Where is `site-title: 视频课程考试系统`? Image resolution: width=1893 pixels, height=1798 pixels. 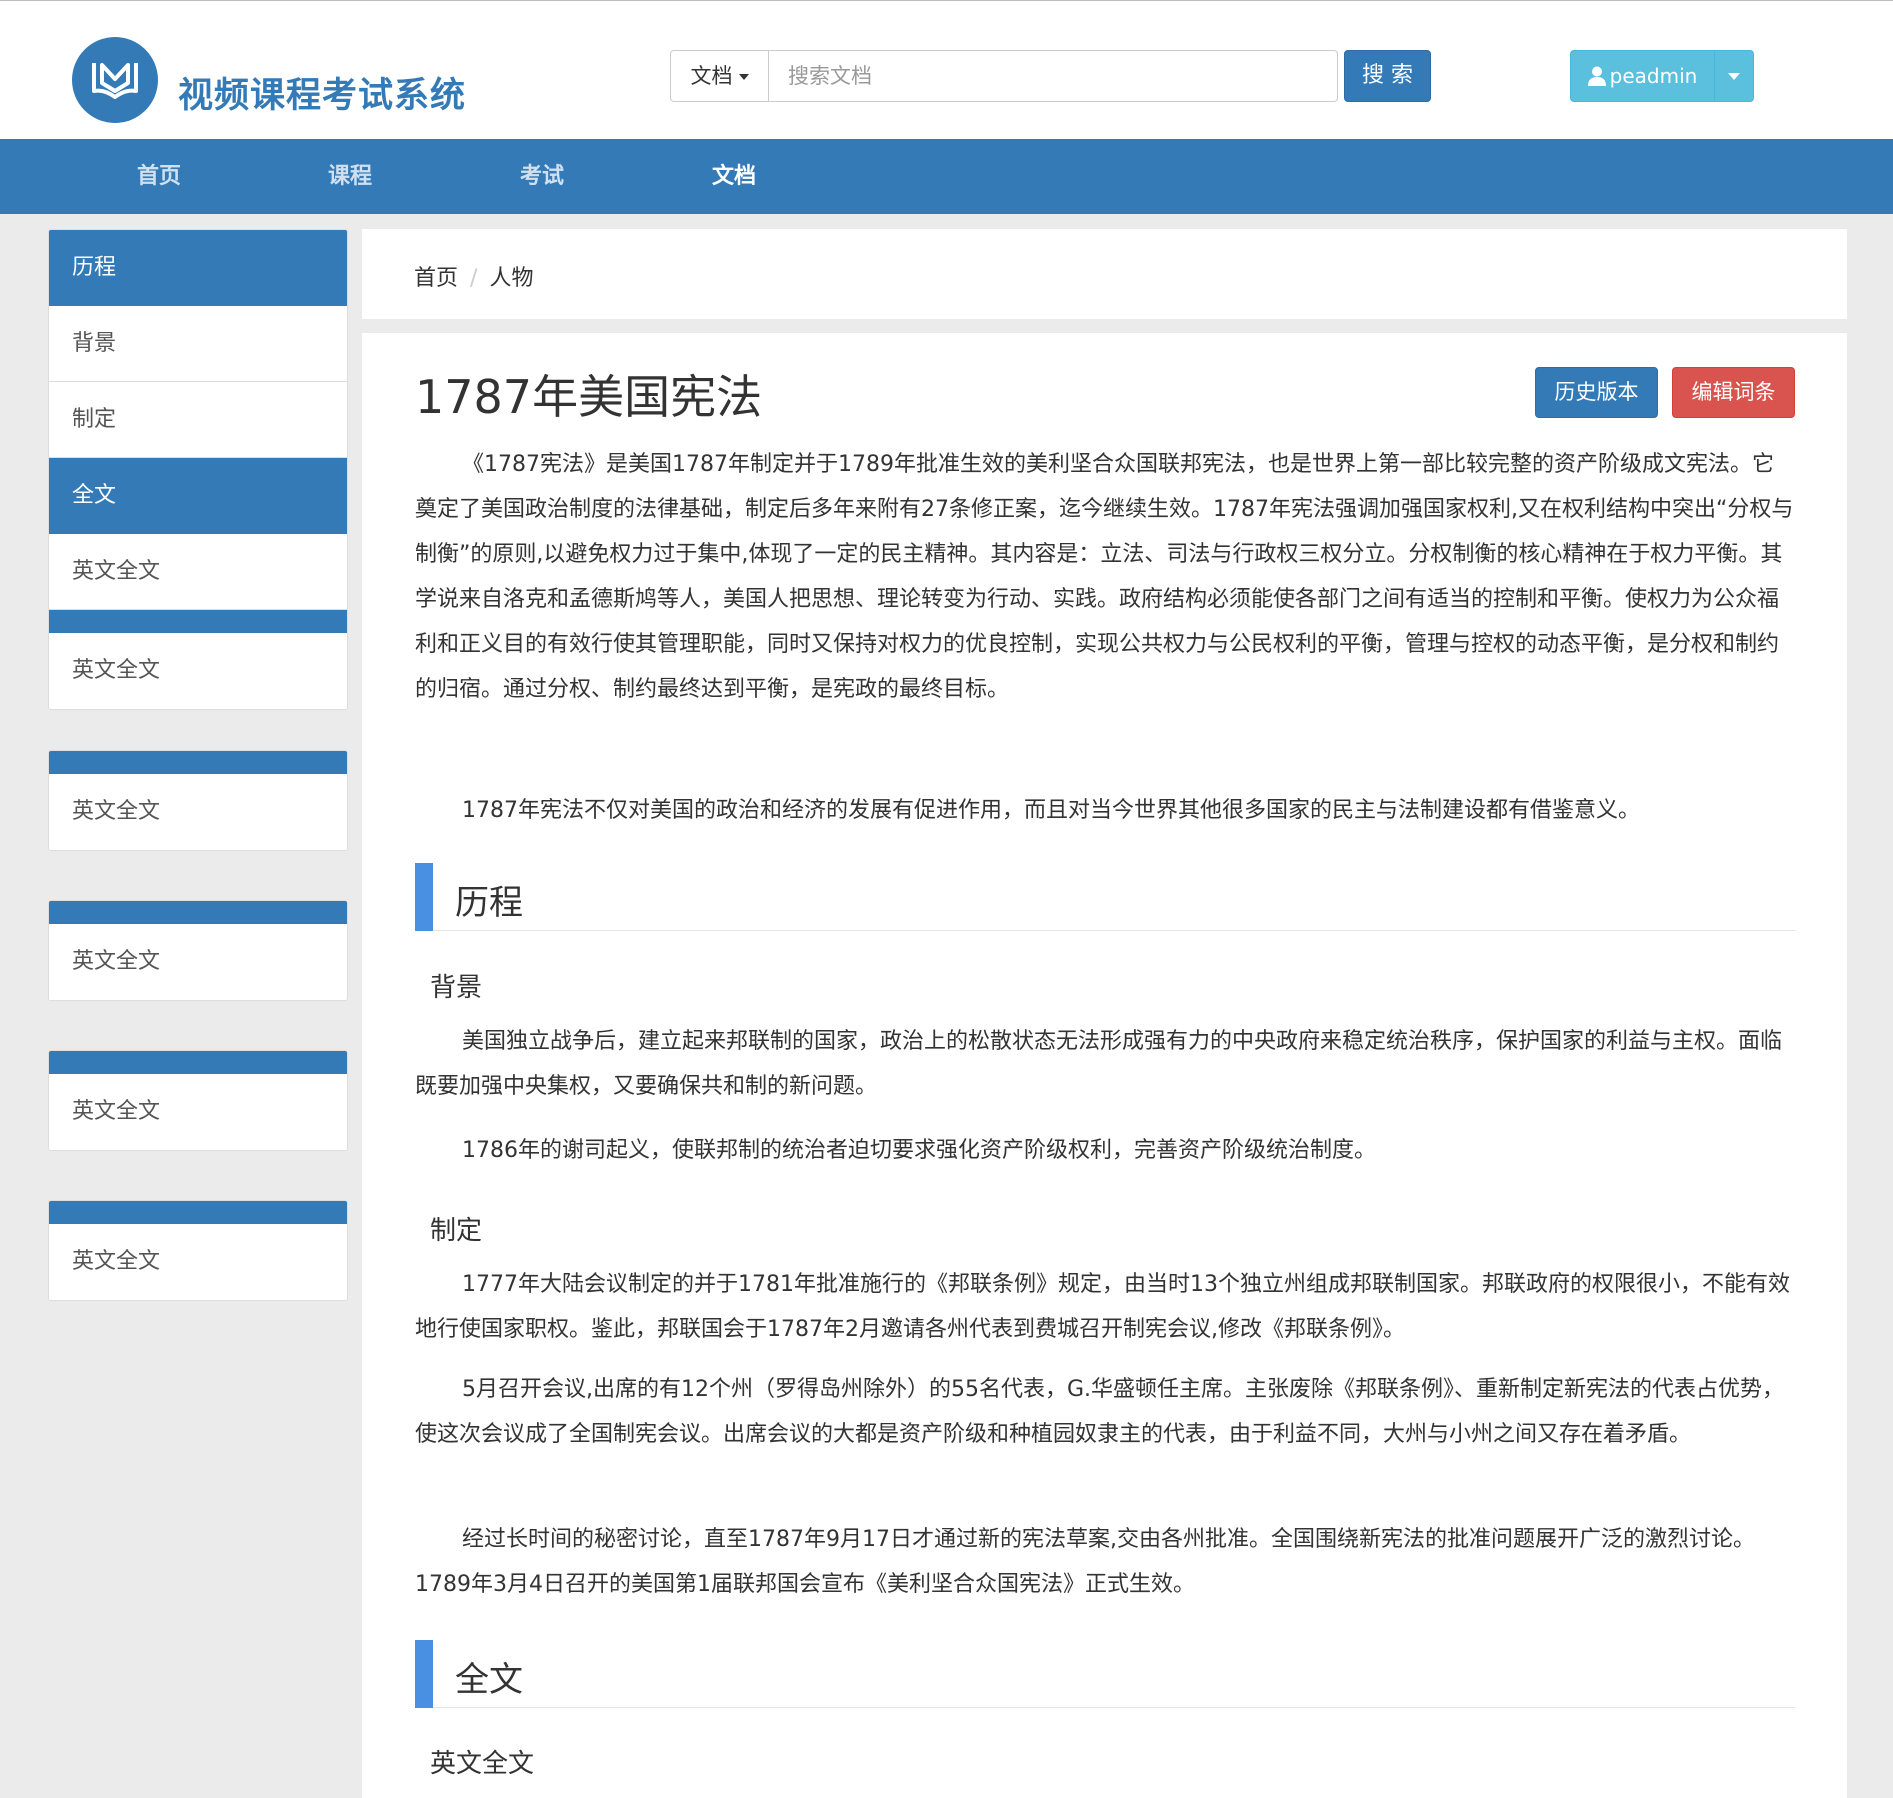
site-title: 视频课程考试系统 is located at coordinates (322, 92).